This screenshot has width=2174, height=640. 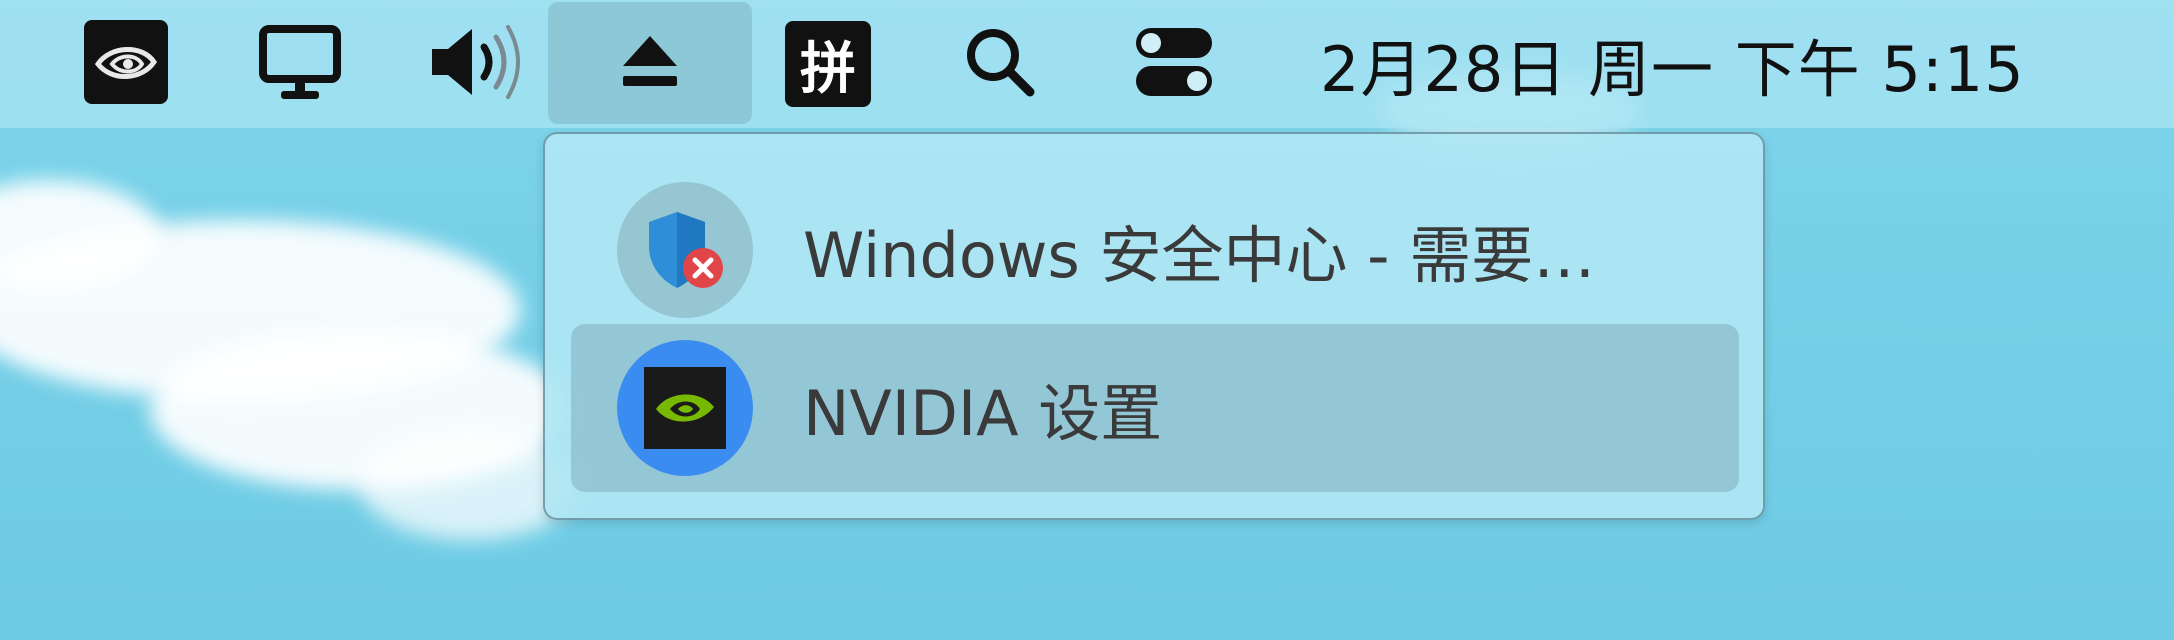 I want to click on search-icon, so click(x=1000, y=64).